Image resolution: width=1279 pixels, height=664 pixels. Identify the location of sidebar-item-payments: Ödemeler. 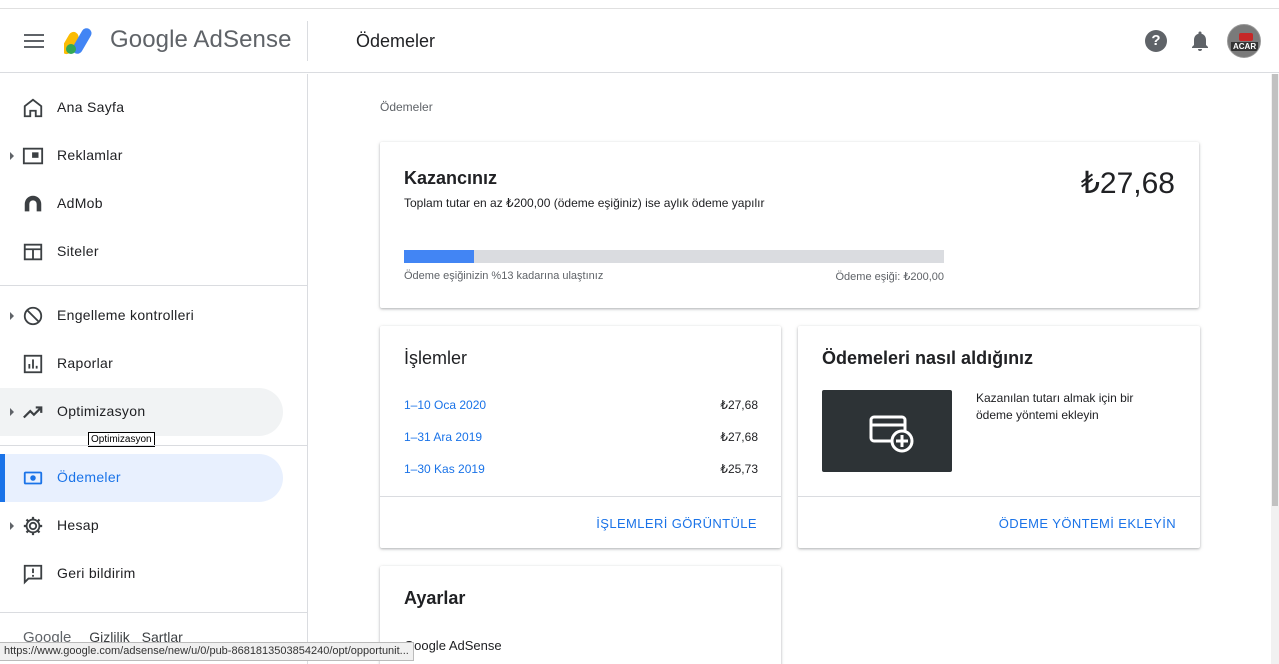
(141, 478).